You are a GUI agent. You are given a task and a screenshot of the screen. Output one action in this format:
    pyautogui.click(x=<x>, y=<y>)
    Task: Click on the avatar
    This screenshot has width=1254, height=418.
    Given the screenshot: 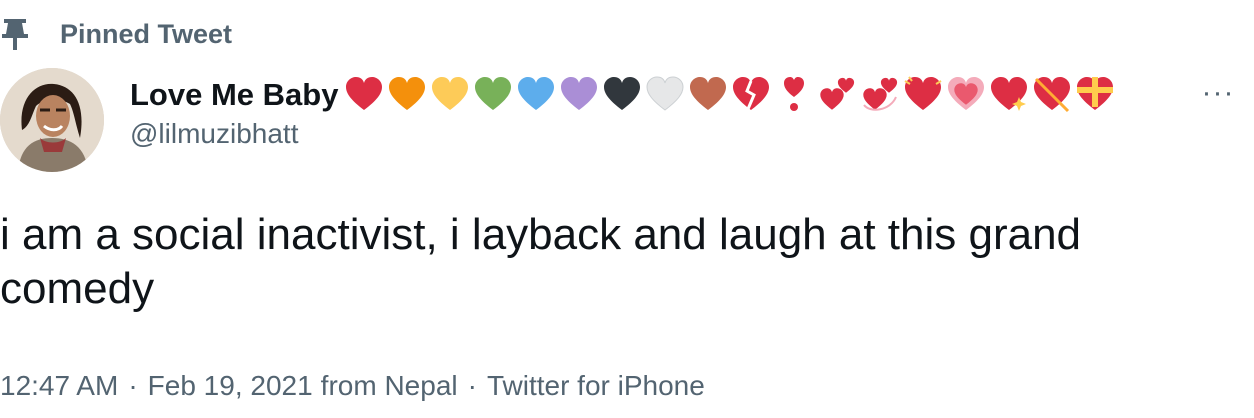 What is the action you would take?
    pyautogui.click(x=52, y=120)
    